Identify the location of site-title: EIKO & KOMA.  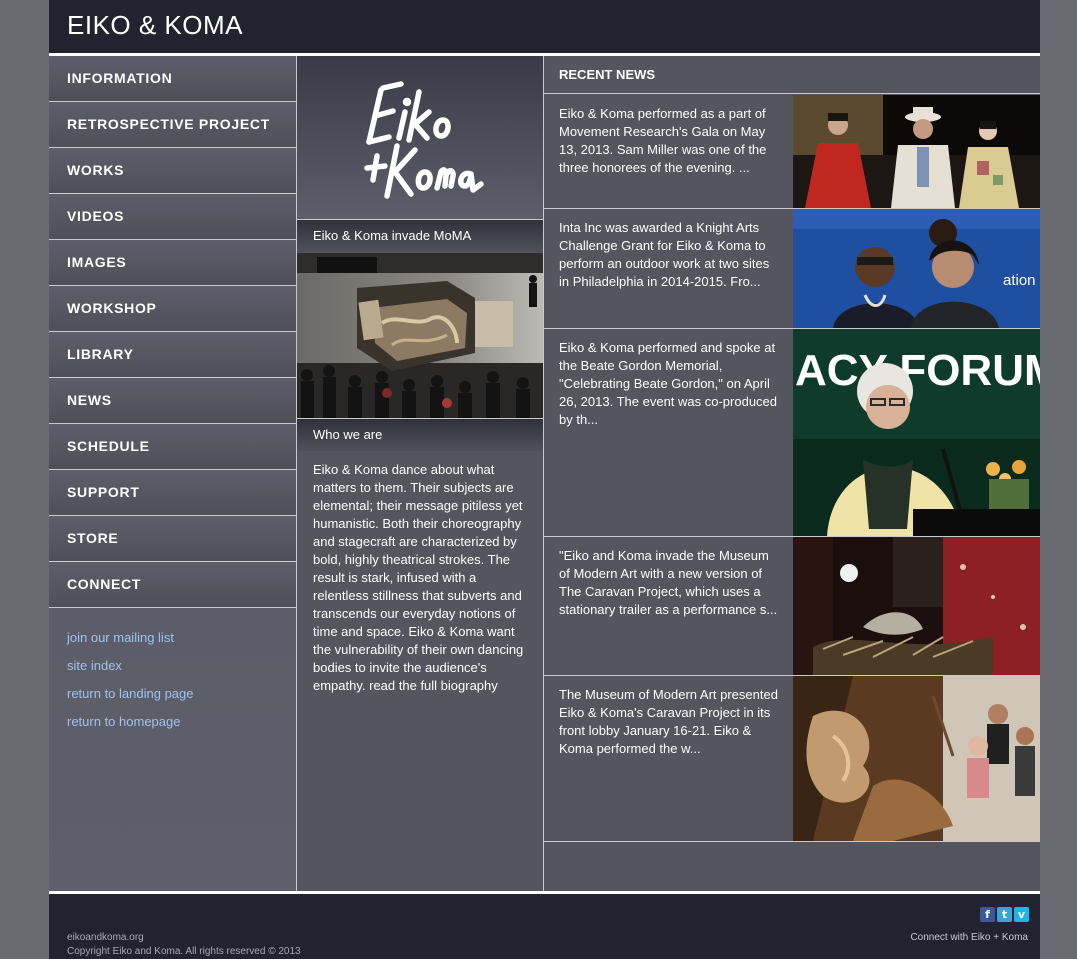
(155, 25).